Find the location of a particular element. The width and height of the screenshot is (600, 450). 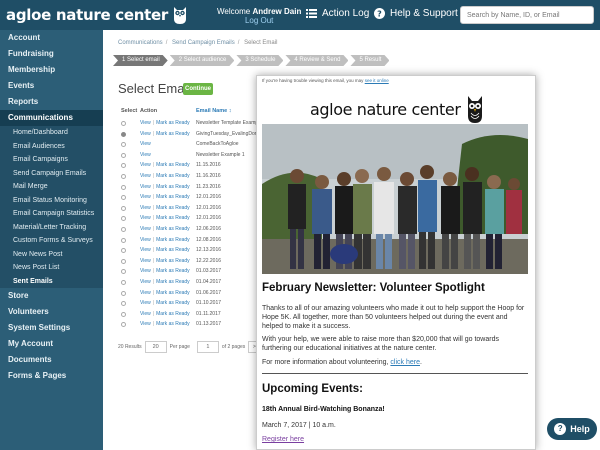

submenu-item-custom-forms-surveys: Custom Forms & Surveys is located at coordinates (51, 241).